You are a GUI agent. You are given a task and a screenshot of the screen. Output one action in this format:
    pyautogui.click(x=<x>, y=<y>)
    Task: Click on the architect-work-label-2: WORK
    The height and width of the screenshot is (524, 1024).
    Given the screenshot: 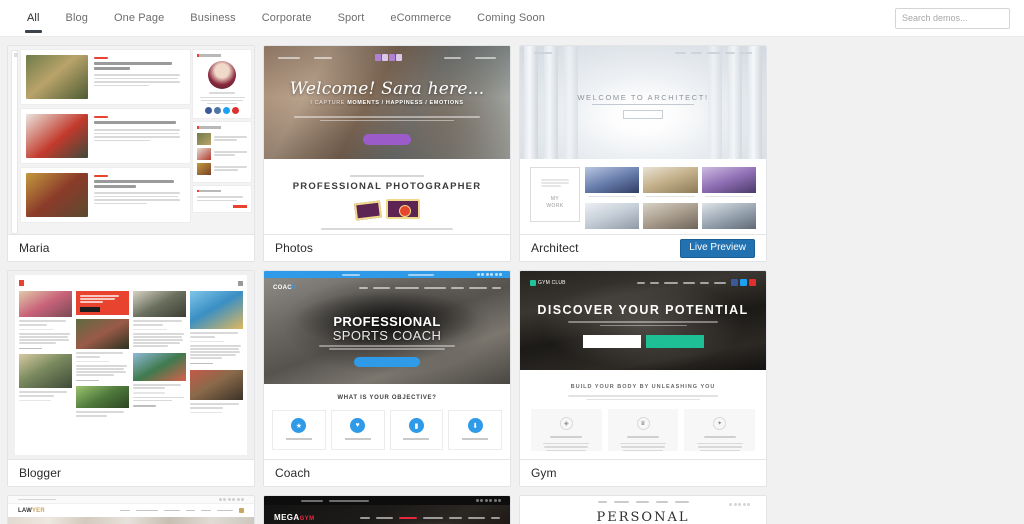 What is the action you would take?
    pyautogui.click(x=555, y=206)
    